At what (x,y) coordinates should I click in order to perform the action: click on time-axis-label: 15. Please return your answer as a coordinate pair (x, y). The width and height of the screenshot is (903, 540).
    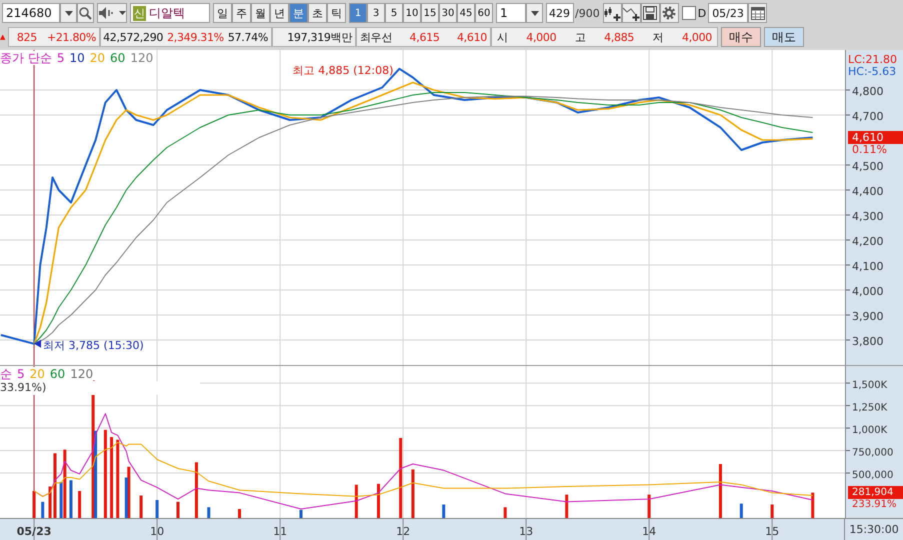
    Looking at the image, I should click on (772, 531).